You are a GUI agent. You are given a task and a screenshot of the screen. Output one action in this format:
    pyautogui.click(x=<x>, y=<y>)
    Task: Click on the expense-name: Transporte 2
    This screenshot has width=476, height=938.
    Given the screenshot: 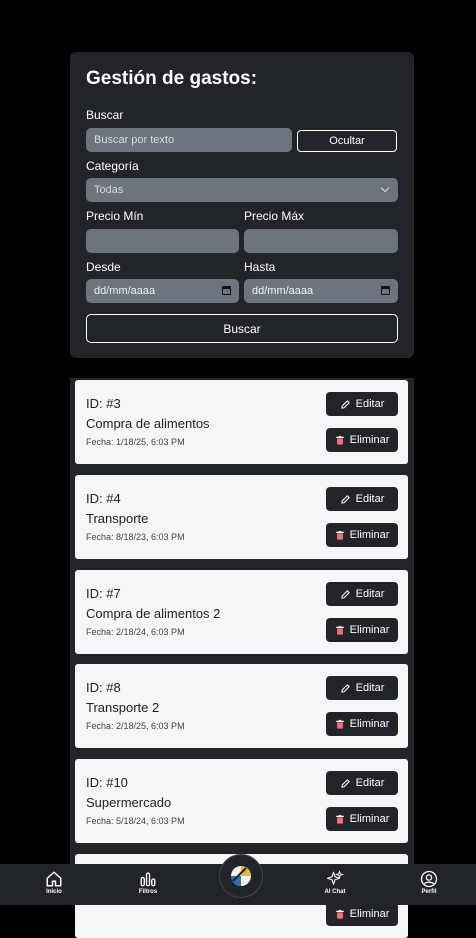 What is the action you would take?
    pyautogui.click(x=123, y=707)
    